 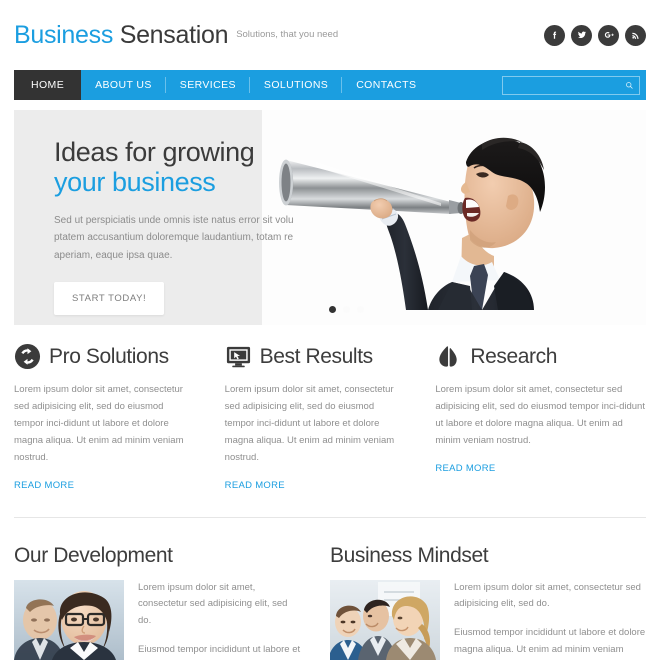 I want to click on facebook-icon, so click(x=554, y=35).